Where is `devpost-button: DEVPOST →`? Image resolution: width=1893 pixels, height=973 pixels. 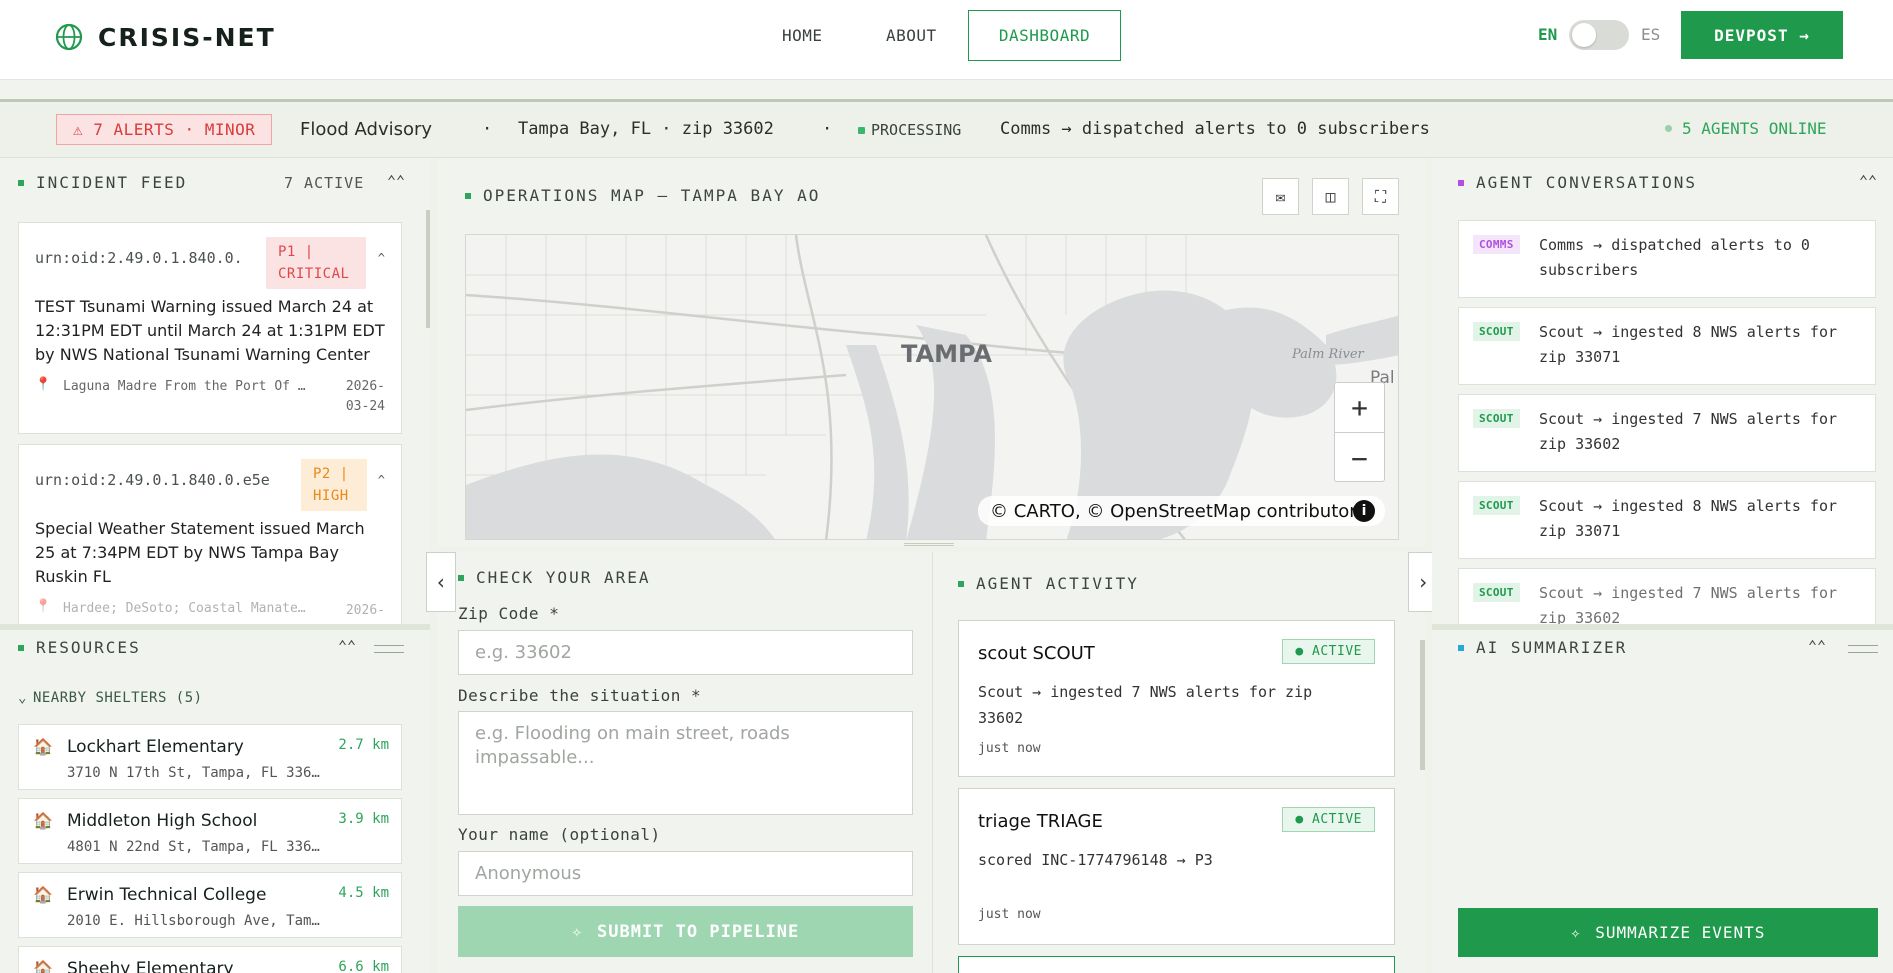 devpost-button: DEVPOST → is located at coordinates (1762, 35).